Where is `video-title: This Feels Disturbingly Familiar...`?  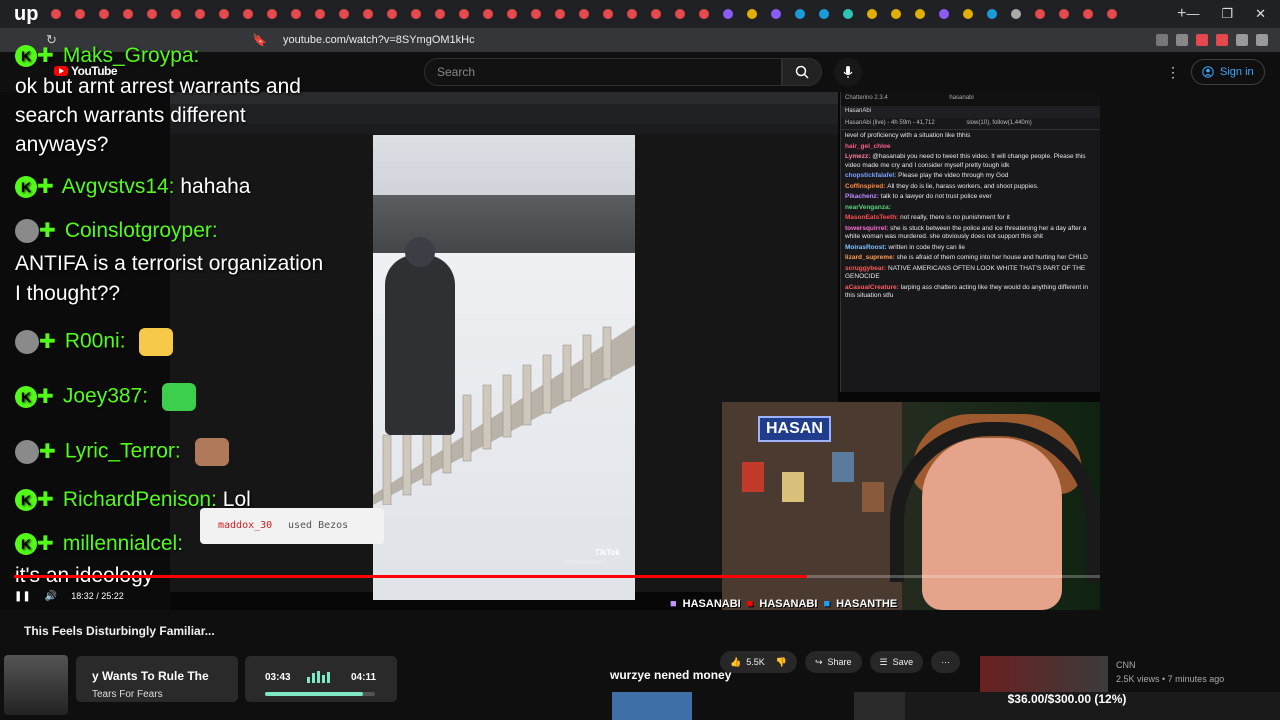 video-title: This Feels Disturbingly Familiar... is located at coordinates (119, 631).